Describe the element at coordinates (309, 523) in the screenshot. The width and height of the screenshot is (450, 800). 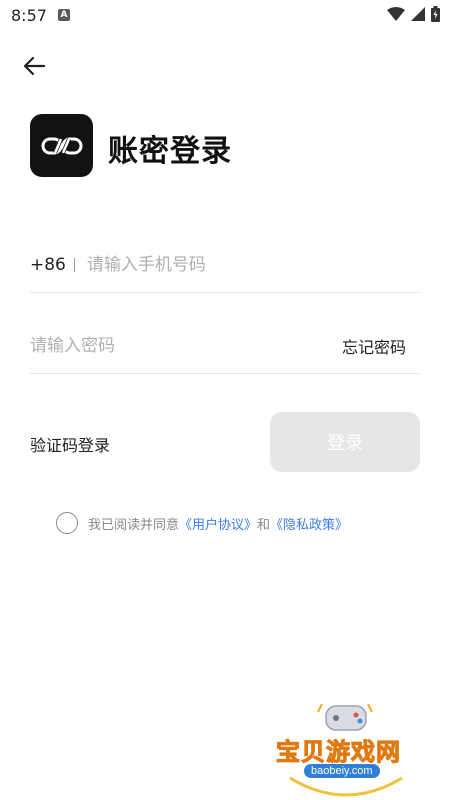
I see `privacy-policy-link: 《隐私政策》` at that location.